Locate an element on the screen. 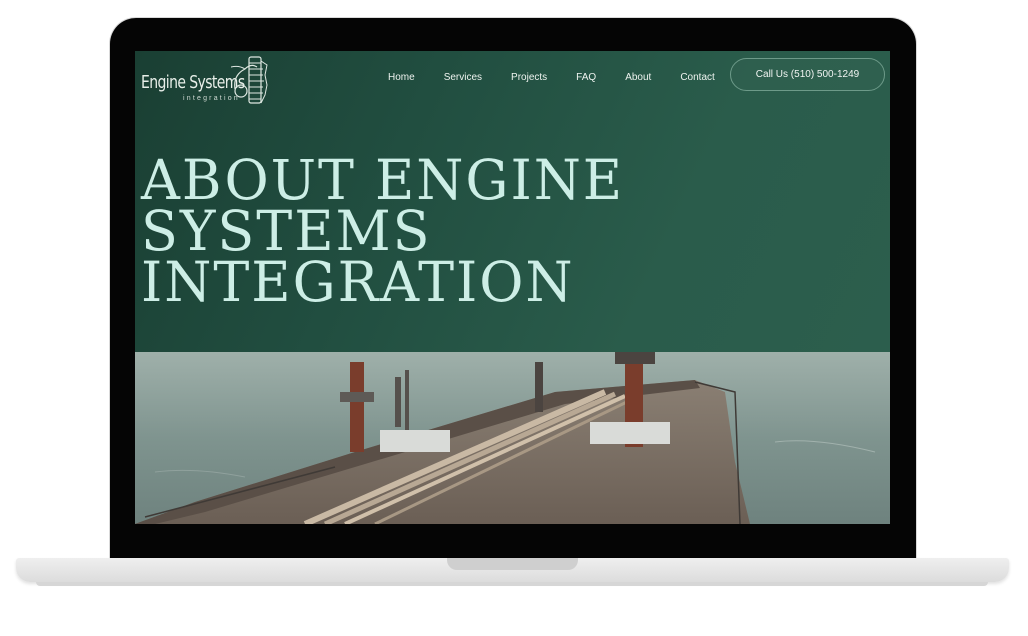 This screenshot has width=1028, height=636. nav-faq: FAQ is located at coordinates (586, 77).